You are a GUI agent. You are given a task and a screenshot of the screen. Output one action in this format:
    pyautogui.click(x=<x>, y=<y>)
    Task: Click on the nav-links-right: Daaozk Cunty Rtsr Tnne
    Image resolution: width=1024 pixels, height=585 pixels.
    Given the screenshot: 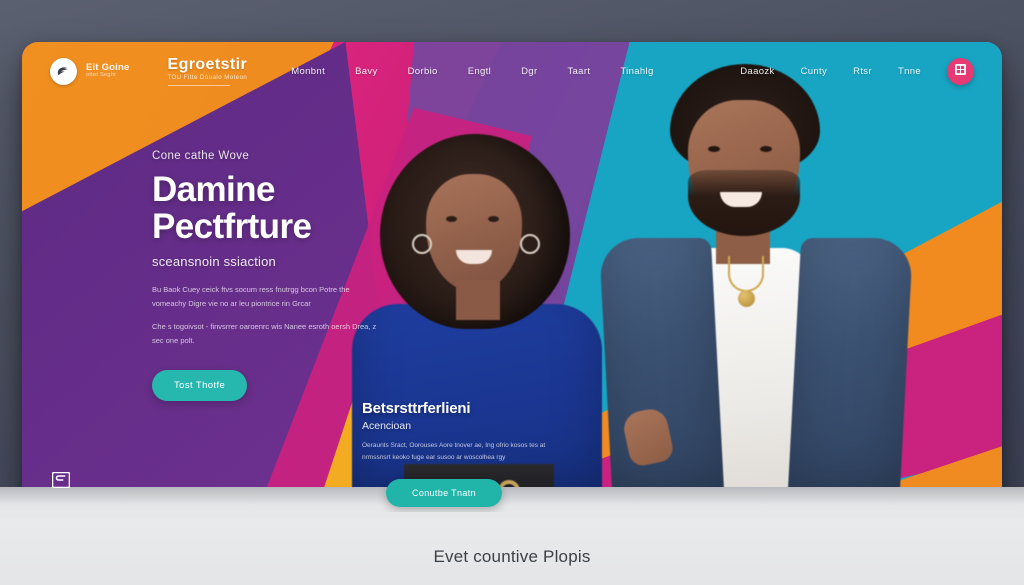 What is the action you would take?
    pyautogui.click(x=857, y=71)
    